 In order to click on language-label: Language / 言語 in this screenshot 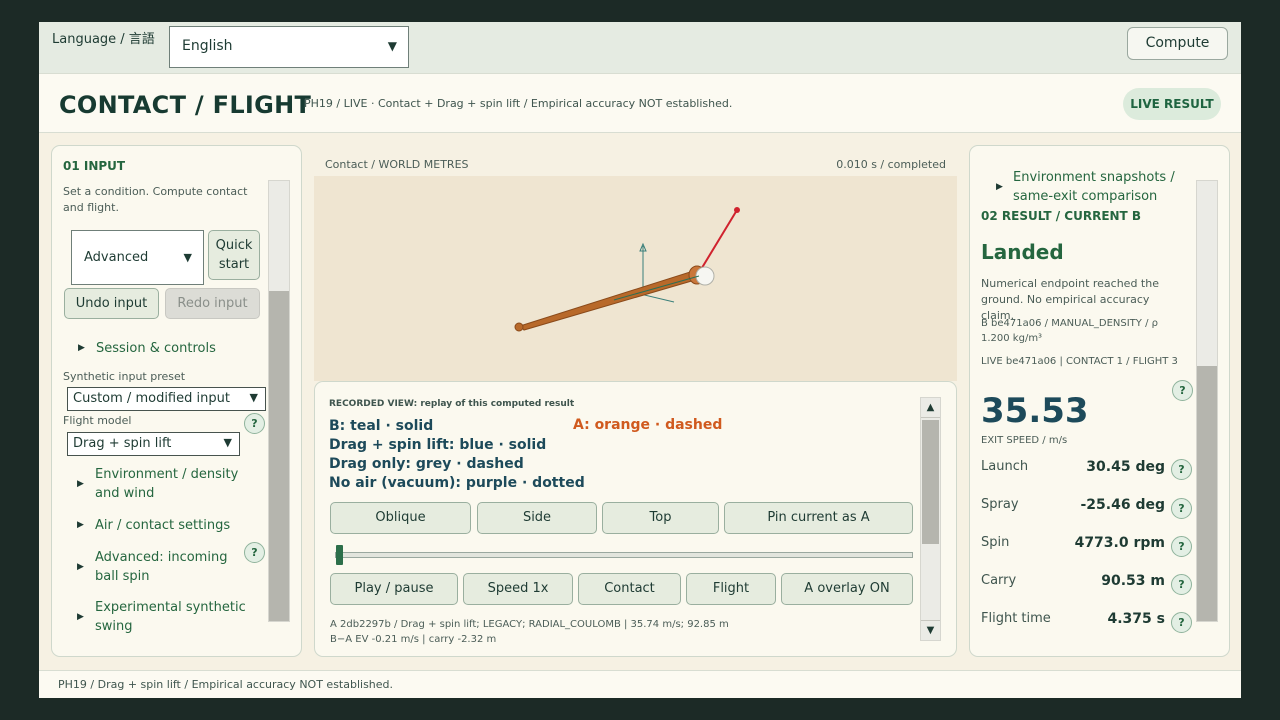, I will do `click(103, 39)`.